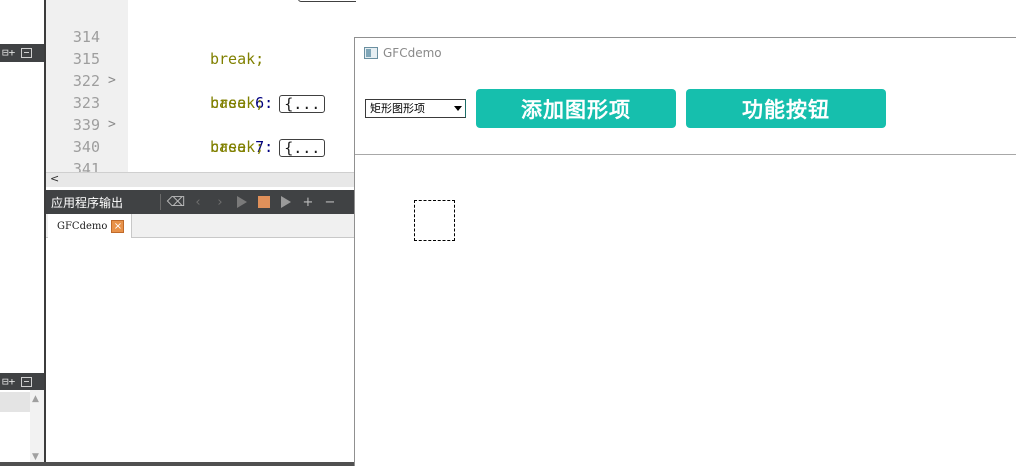  I want to click on code-line: 314 break;, so click(201, 36).